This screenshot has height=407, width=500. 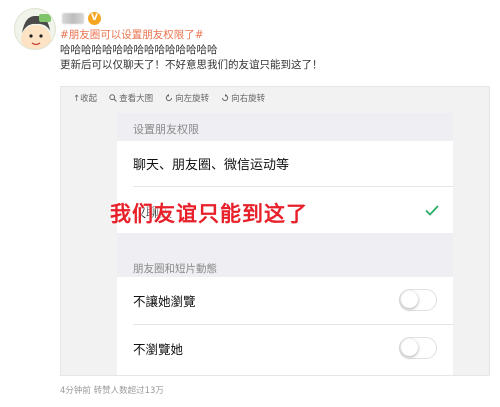 I want to click on hide-from-her-toggle, so click(x=418, y=300).